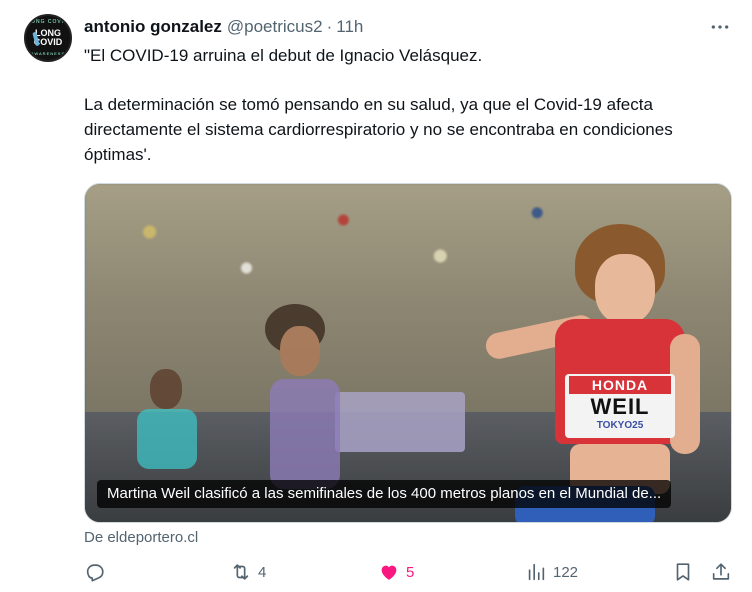 The image size is (752, 592). Describe the element at coordinates (141, 537) in the screenshot. I see `link-source: De eldeportero.cl` at that location.